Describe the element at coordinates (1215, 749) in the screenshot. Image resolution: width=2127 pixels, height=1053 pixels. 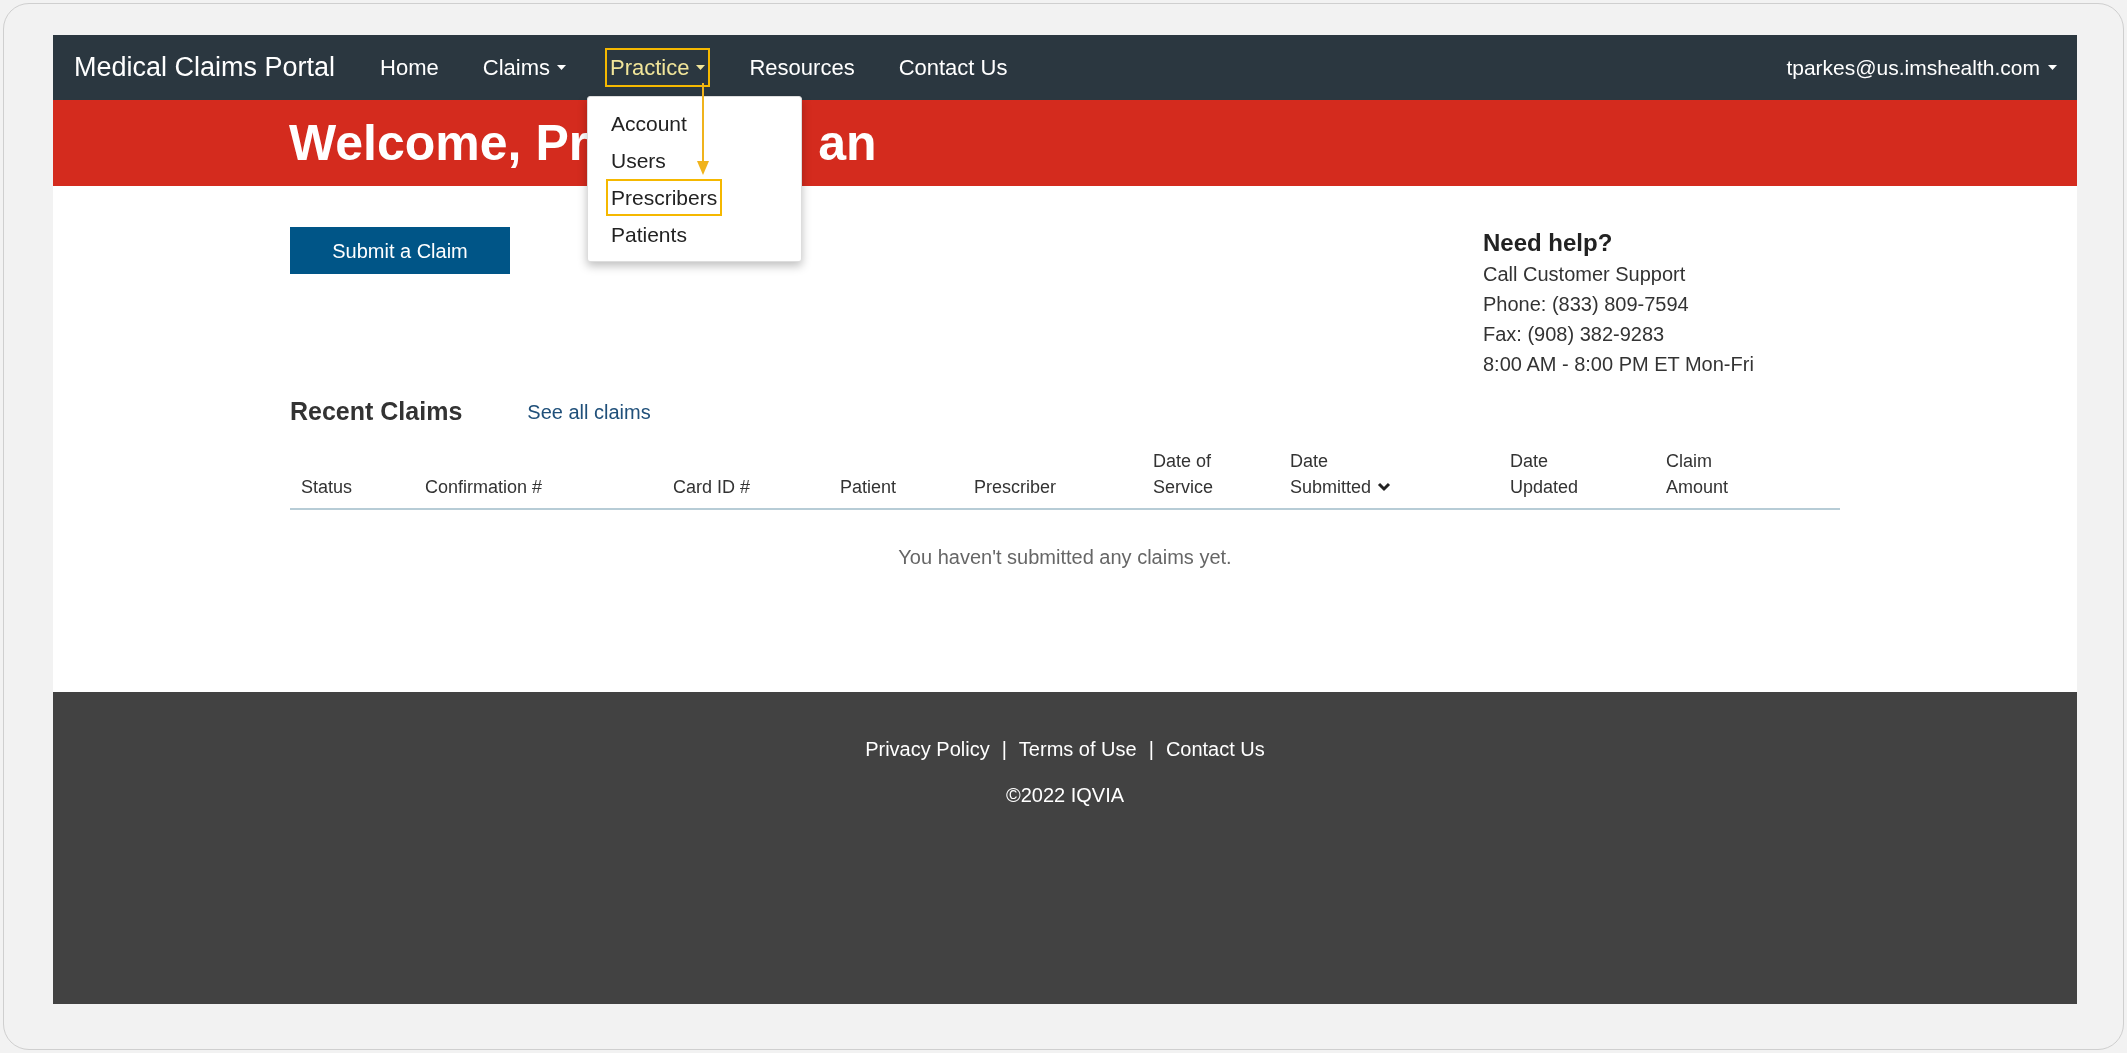
I see `footer-link: Contact Us` at that location.